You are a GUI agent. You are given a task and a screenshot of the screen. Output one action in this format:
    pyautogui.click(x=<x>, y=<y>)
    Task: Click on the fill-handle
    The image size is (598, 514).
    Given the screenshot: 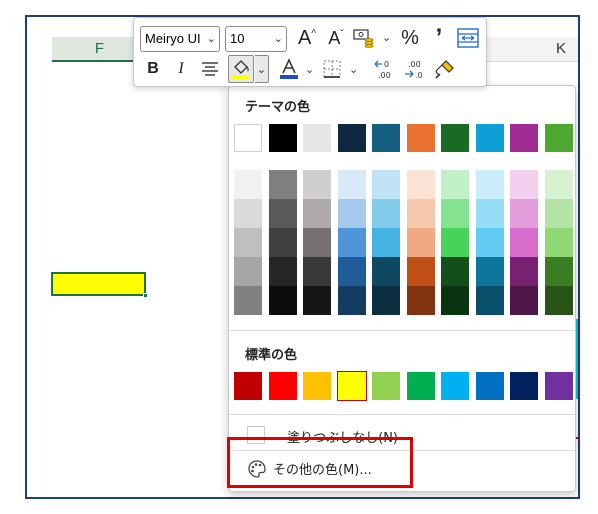 What is the action you would take?
    pyautogui.click(x=145, y=295)
    